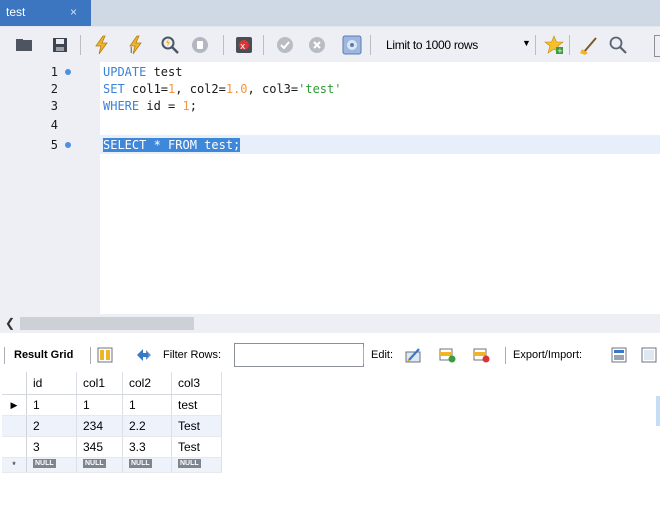  I want to click on add-snippet-icon: +, so click(554, 45).